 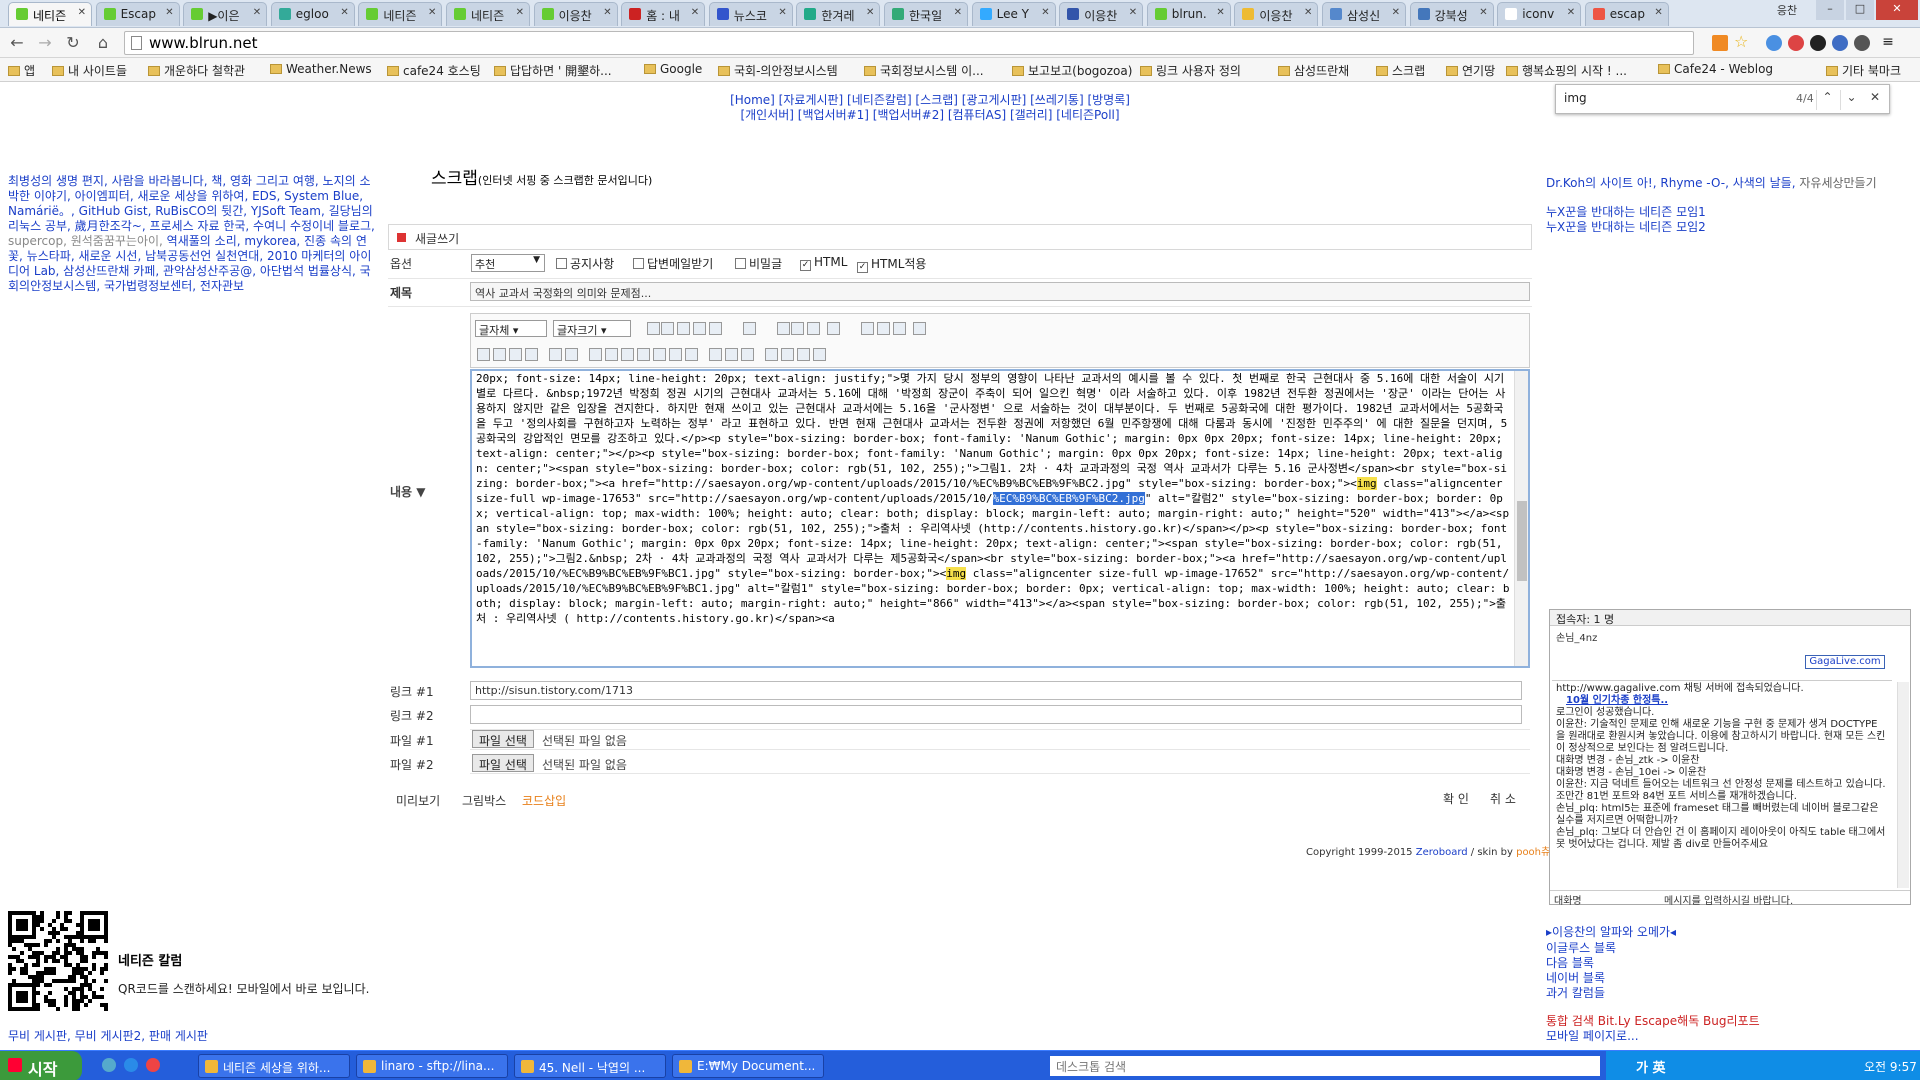 What do you see at coordinates (1456, 798) in the screenshot?
I see `submit-button: 확 인` at bounding box center [1456, 798].